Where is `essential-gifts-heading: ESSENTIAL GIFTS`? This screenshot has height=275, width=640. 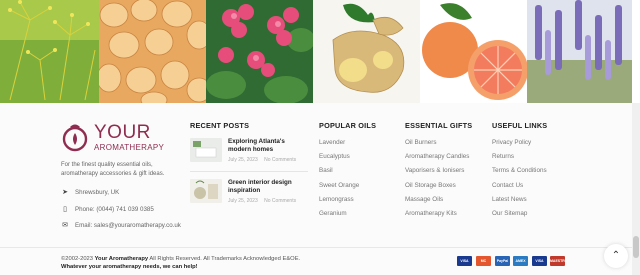 essential-gifts-heading: ESSENTIAL GIFTS is located at coordinates (439, 125).